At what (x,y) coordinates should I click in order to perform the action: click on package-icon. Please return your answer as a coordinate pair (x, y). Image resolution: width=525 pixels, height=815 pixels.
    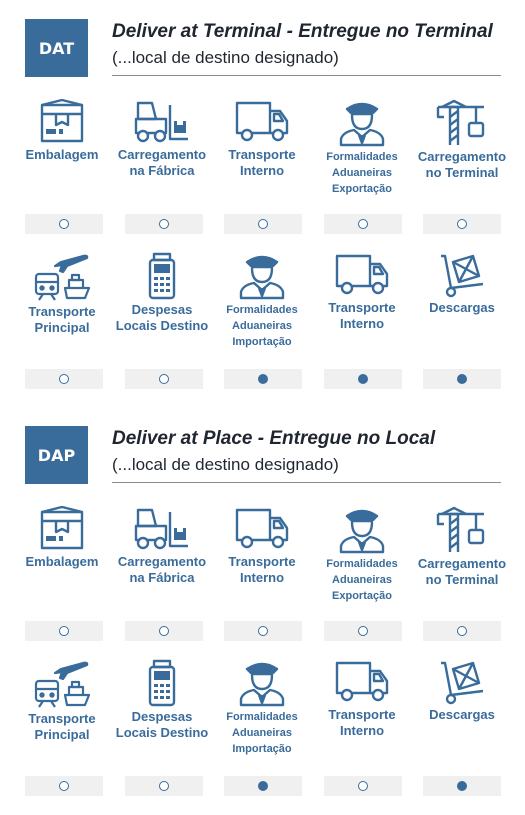
    Looking at the image, I should click on (62, 529).